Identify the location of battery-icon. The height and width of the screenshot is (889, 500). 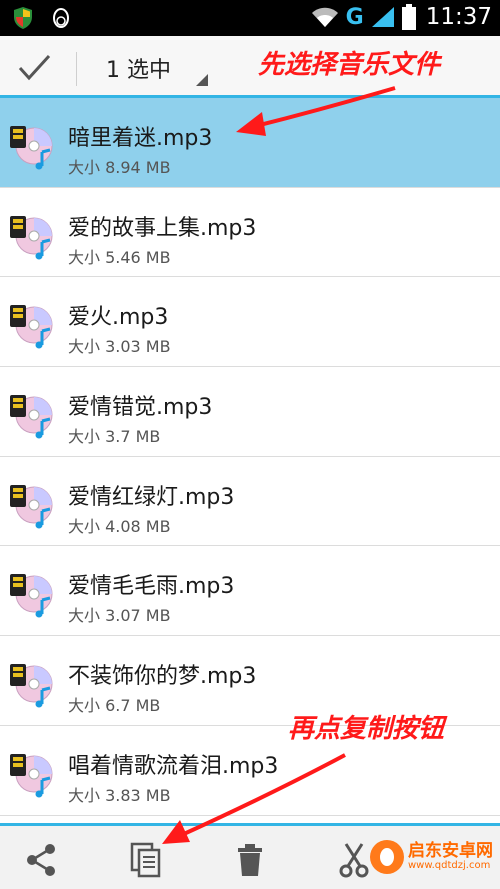
(408, 17).